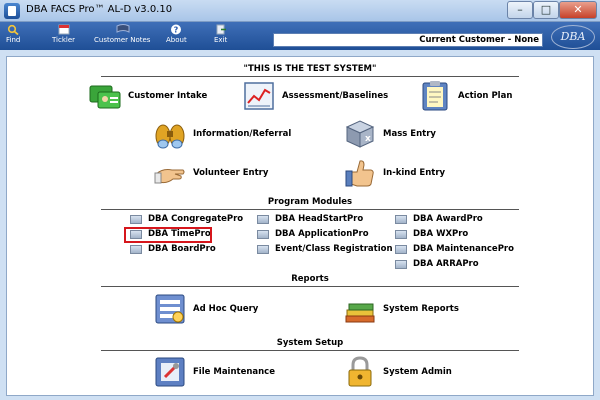 This screenshot has height=400, width=600. Describe the element at coordinates (520, 10) in the screenshot. I see `minimize-button: –` at that location.